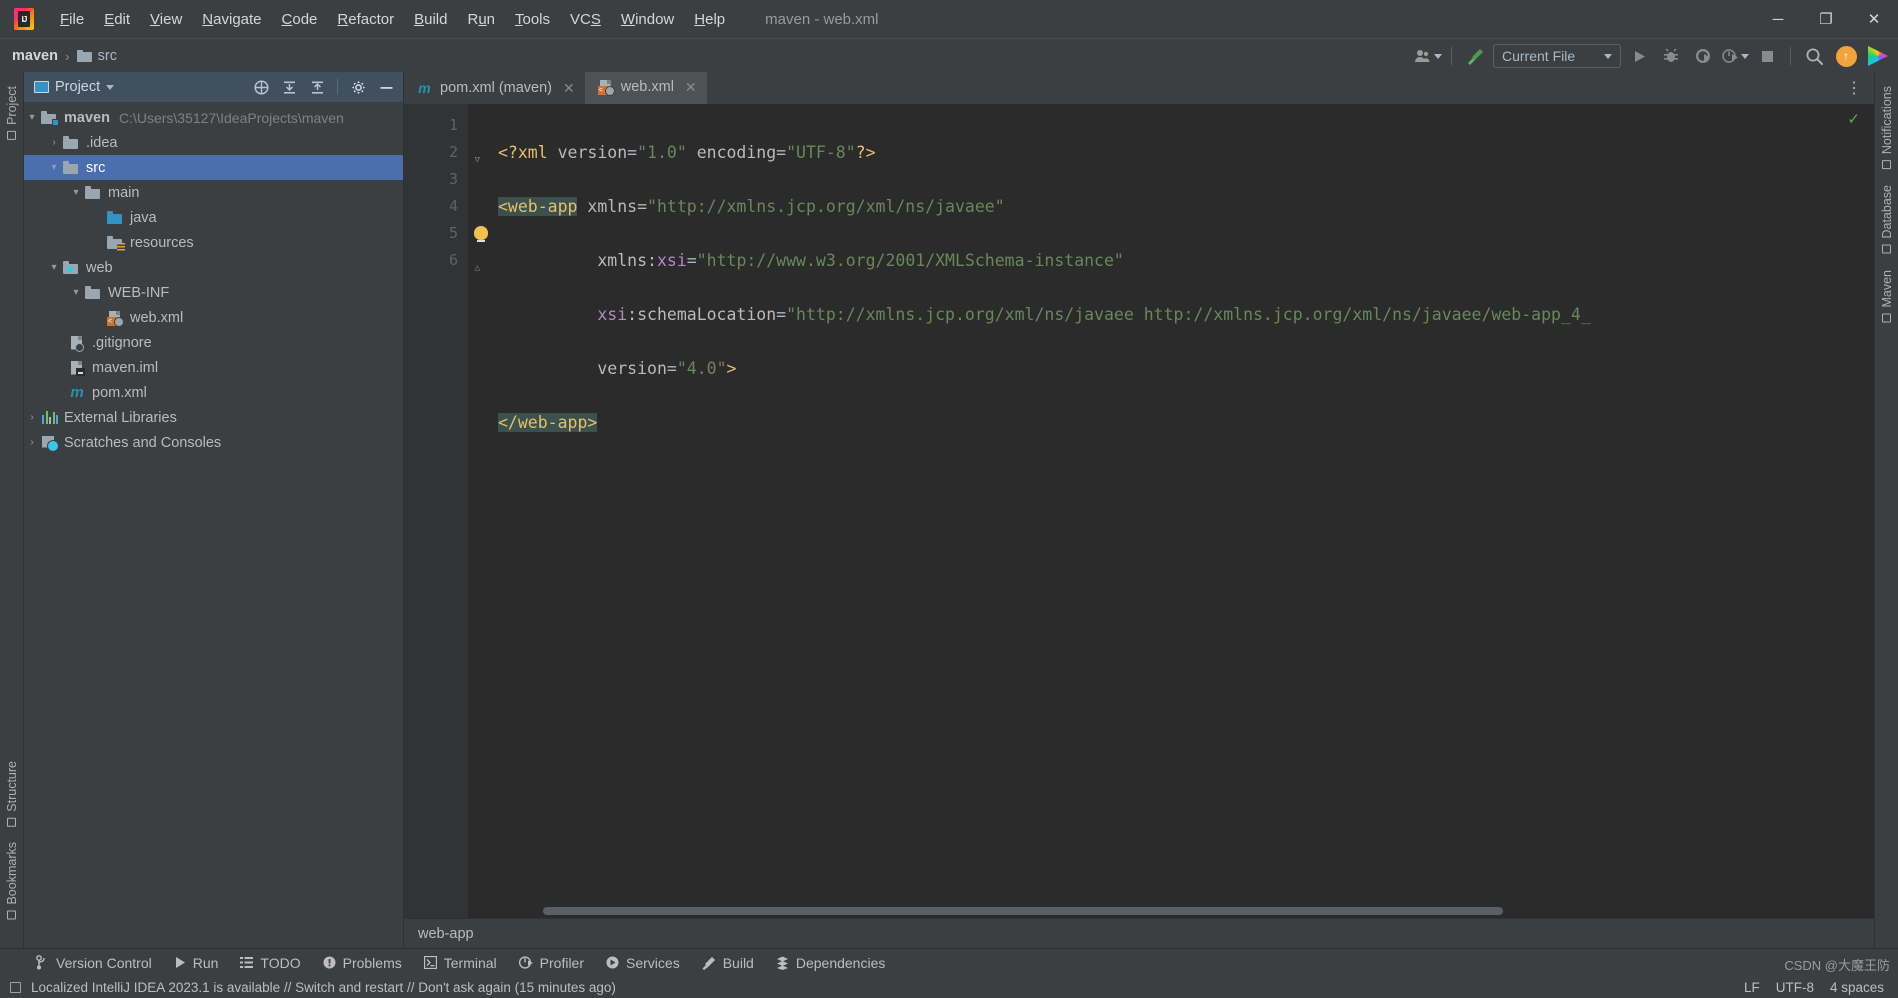 The image size is (1898, 998). Describe the element at coordinates (107, 56) in the screenshot. I see `breadcrumb-src: src` at that location.